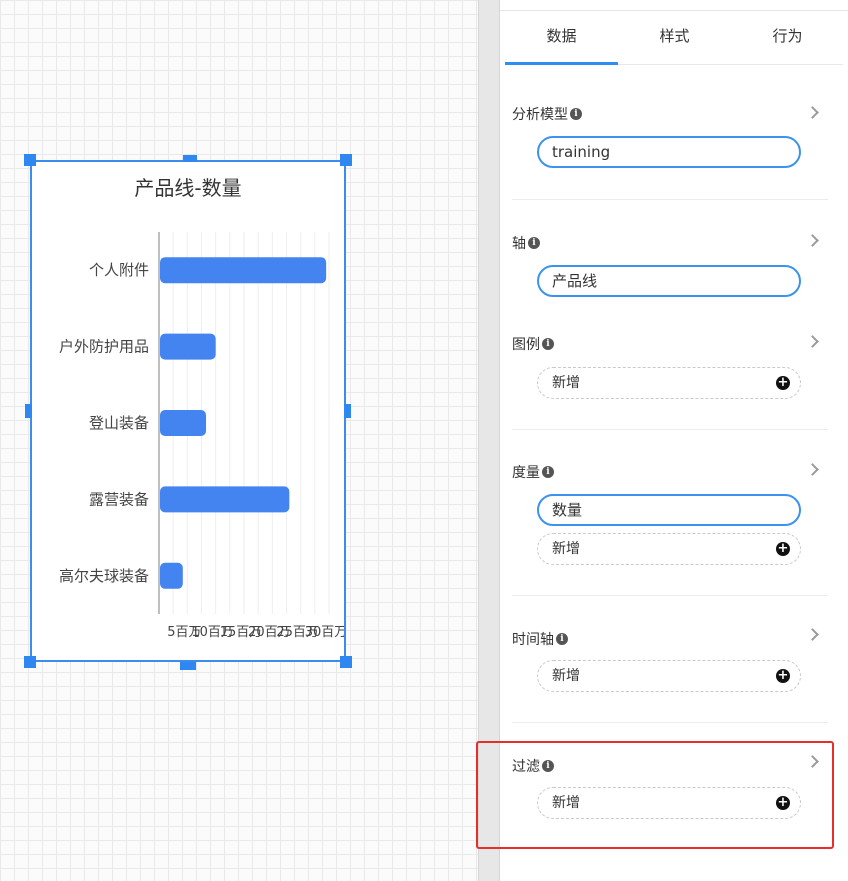 Image resolution: width=848 pixels, height=881 pixels. What do you see at coordinates (526, 345) in the screenshot?
I see `section-legend-label: 图例` at bounding box center [526, 345].